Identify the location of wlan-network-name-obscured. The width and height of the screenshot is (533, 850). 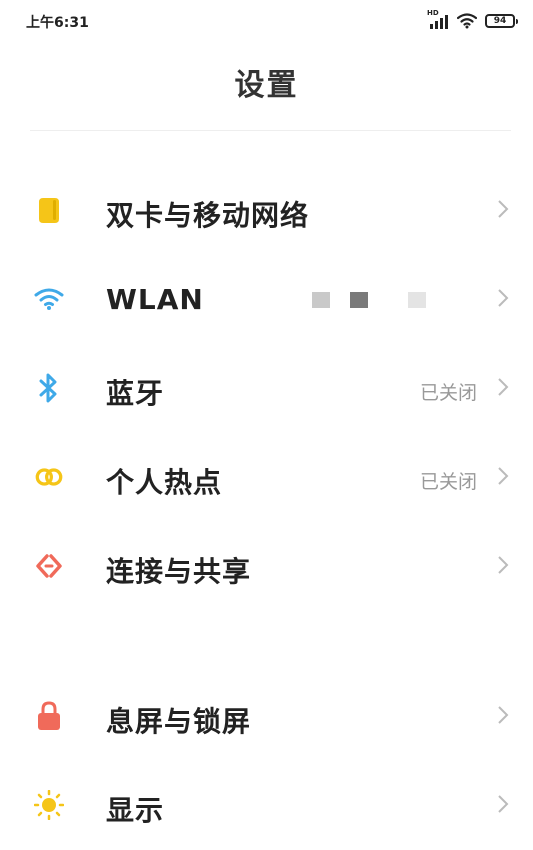
(369, 300).